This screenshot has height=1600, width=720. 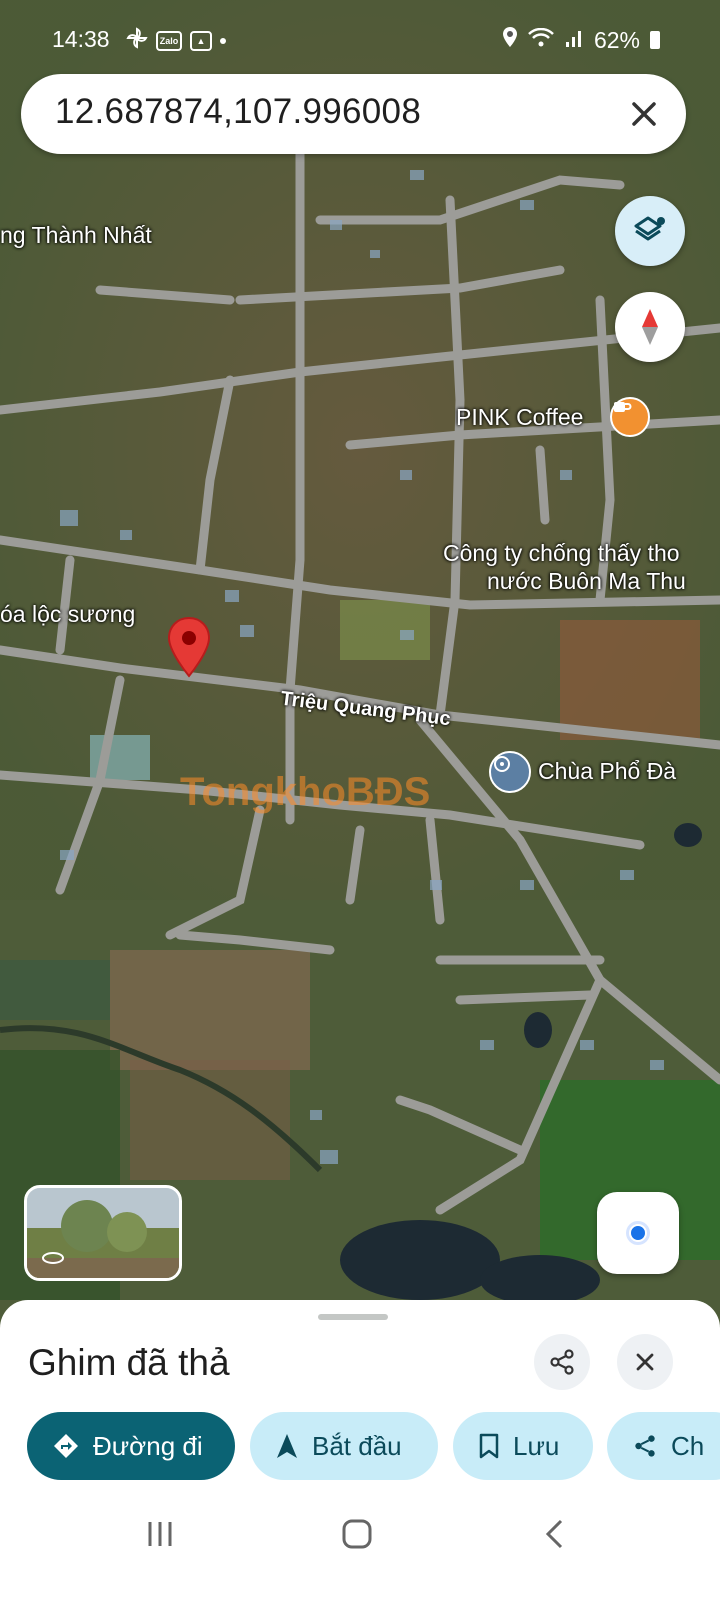 I want to click on notification-dot-icon, so click(x=223, y=41).